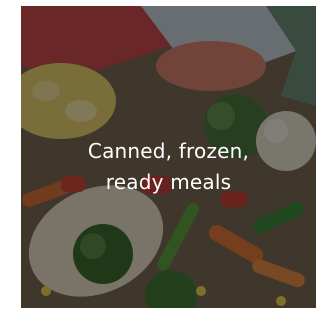  Describe the element at coordinates (168, 151) in the screenshot. I see `category-title-line-1: Canned, frozen,` at that location.